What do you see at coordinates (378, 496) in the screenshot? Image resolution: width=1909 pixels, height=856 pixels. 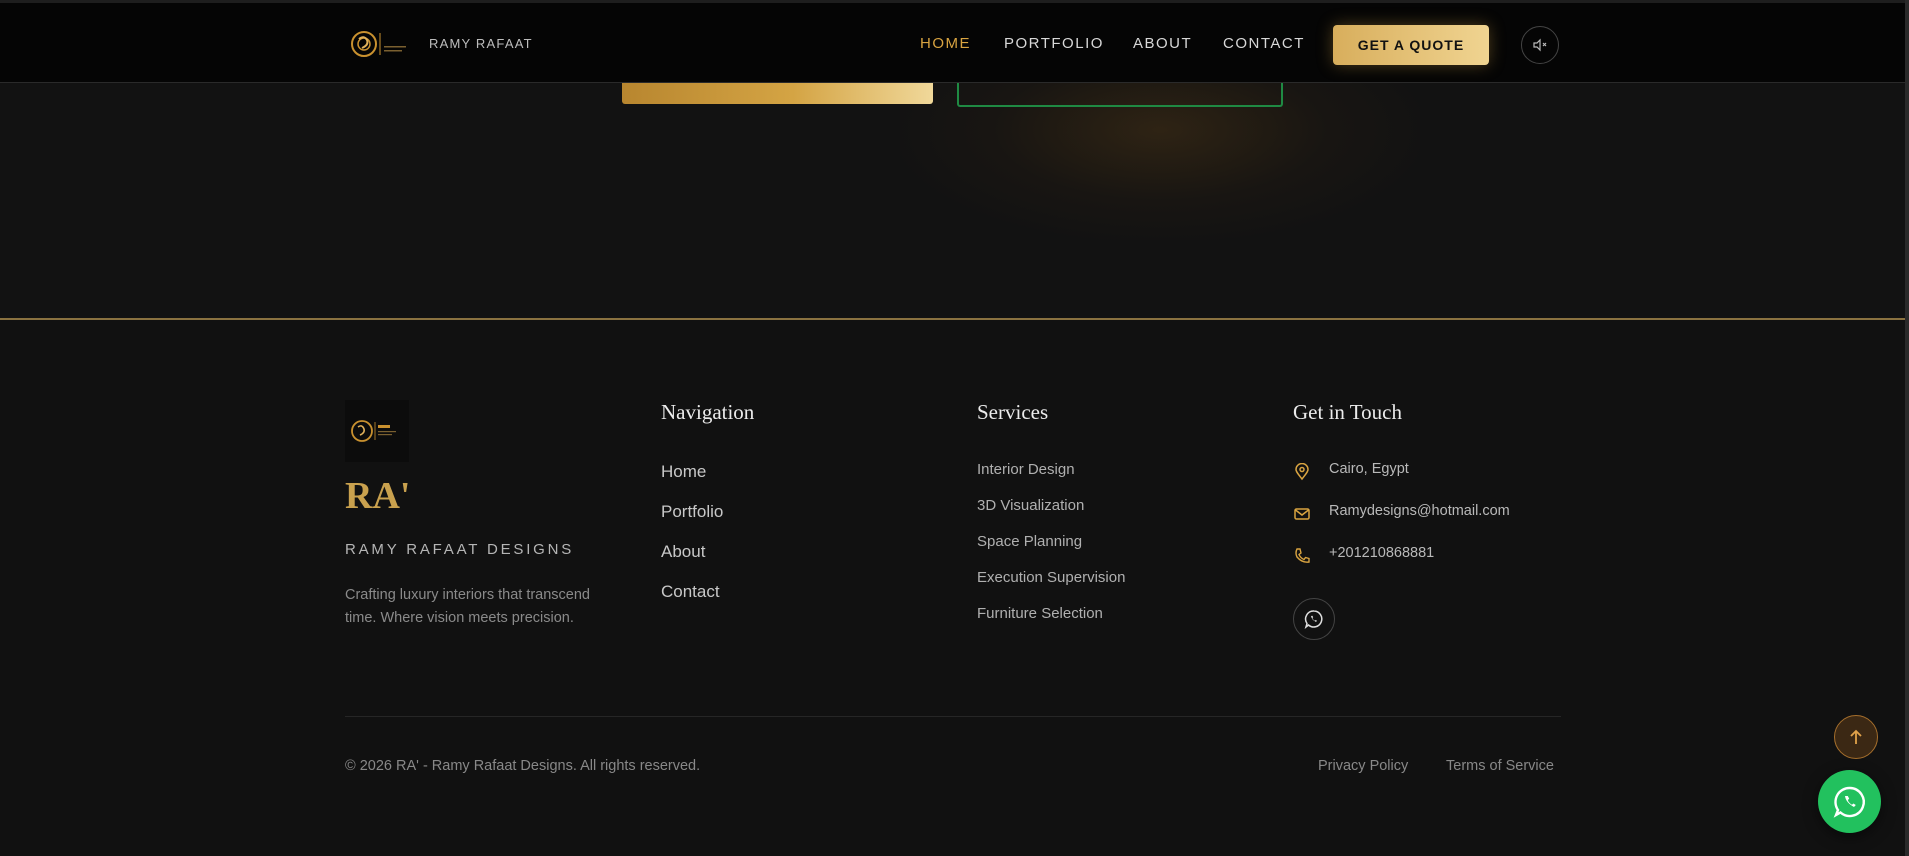 I see `footer-wordmark: RA'` at bounding box center [378, 496].